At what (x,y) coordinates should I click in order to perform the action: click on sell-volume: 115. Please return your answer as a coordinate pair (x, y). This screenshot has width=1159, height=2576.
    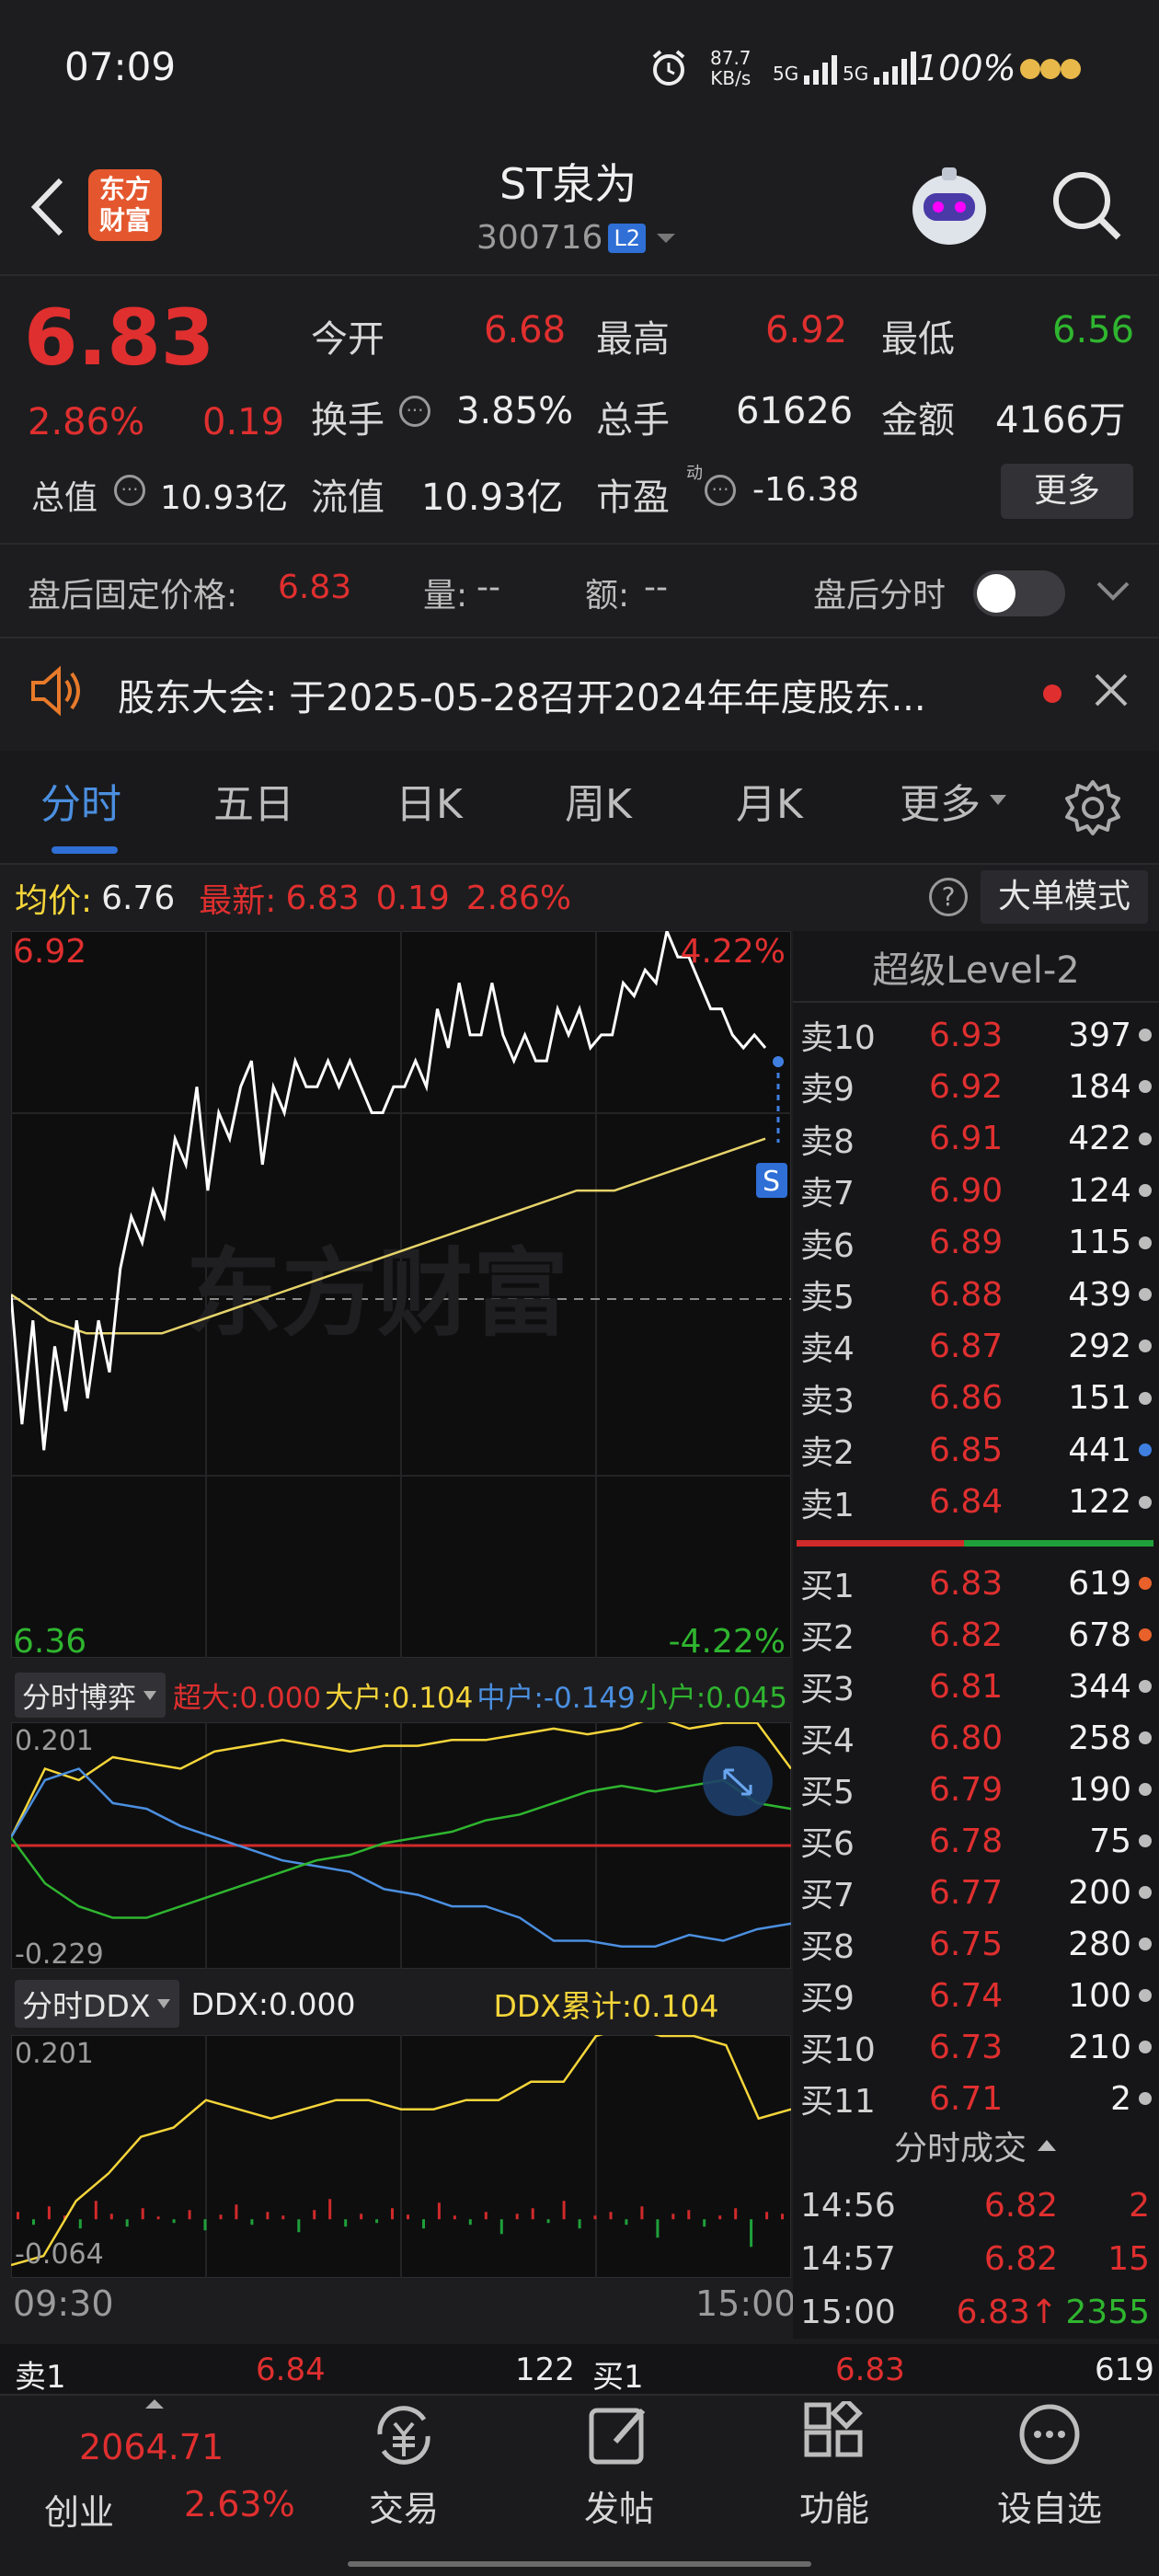
    Looking at the image, I should click on (1099, 1243).